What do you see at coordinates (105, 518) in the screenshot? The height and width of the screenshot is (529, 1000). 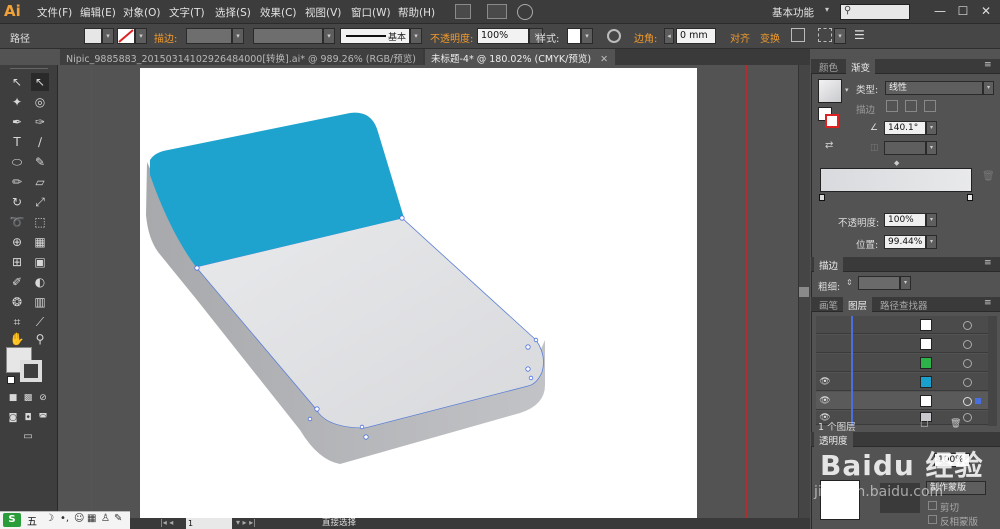 I see `skin-icon: ♙` at bounding box center [105, 518].